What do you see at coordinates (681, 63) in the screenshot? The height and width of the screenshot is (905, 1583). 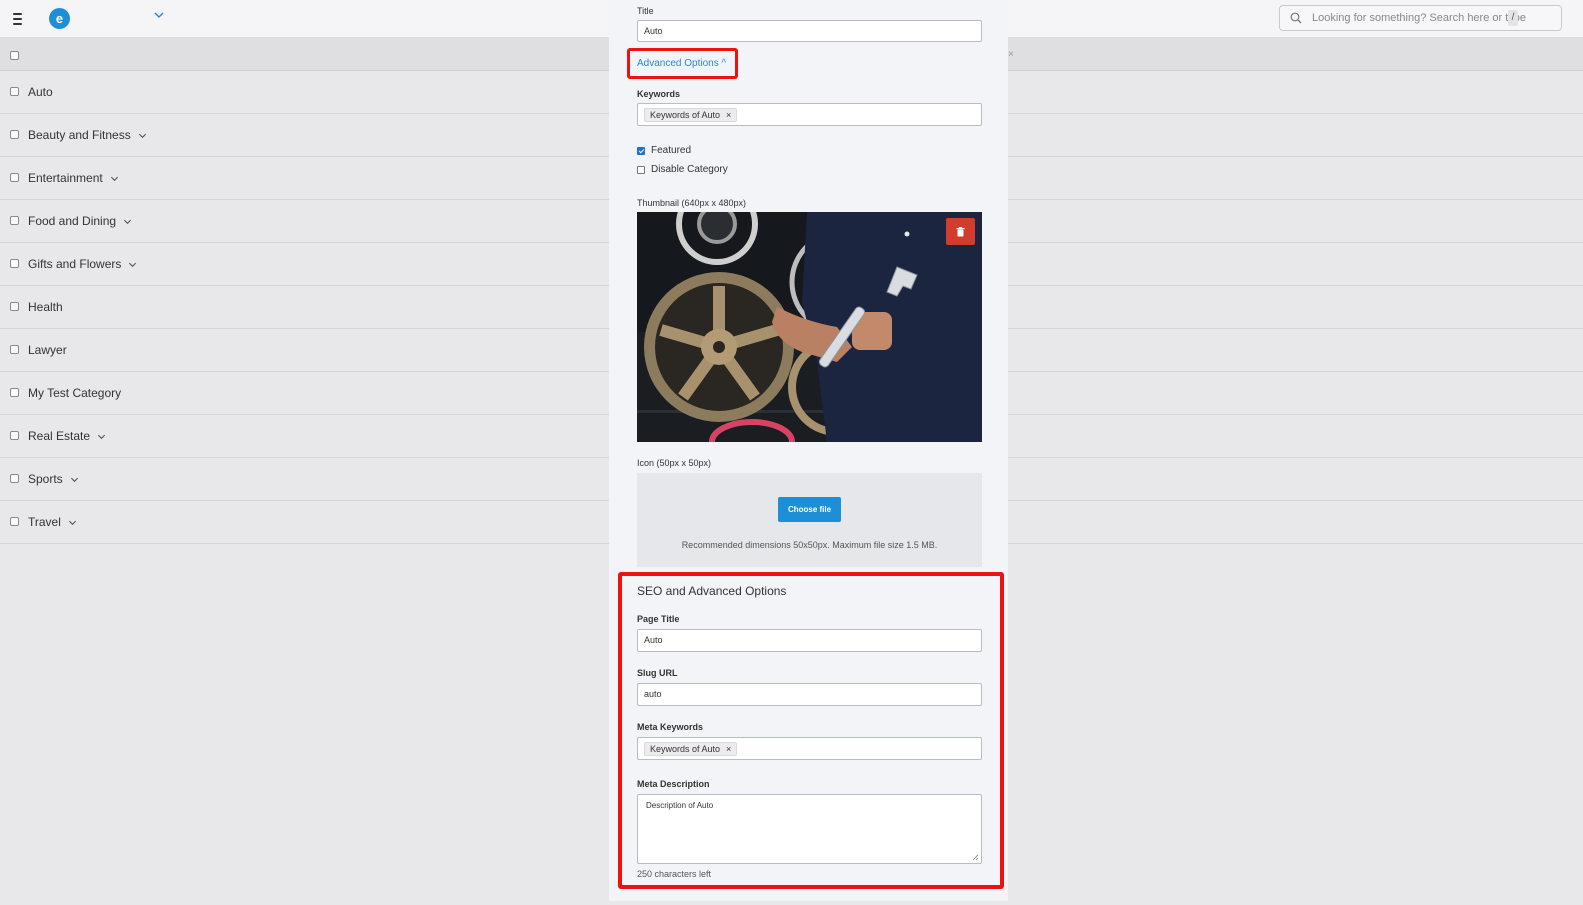 I see `advanced-options-toggle: Advanced Options ^` at bounding box center [681, 63].